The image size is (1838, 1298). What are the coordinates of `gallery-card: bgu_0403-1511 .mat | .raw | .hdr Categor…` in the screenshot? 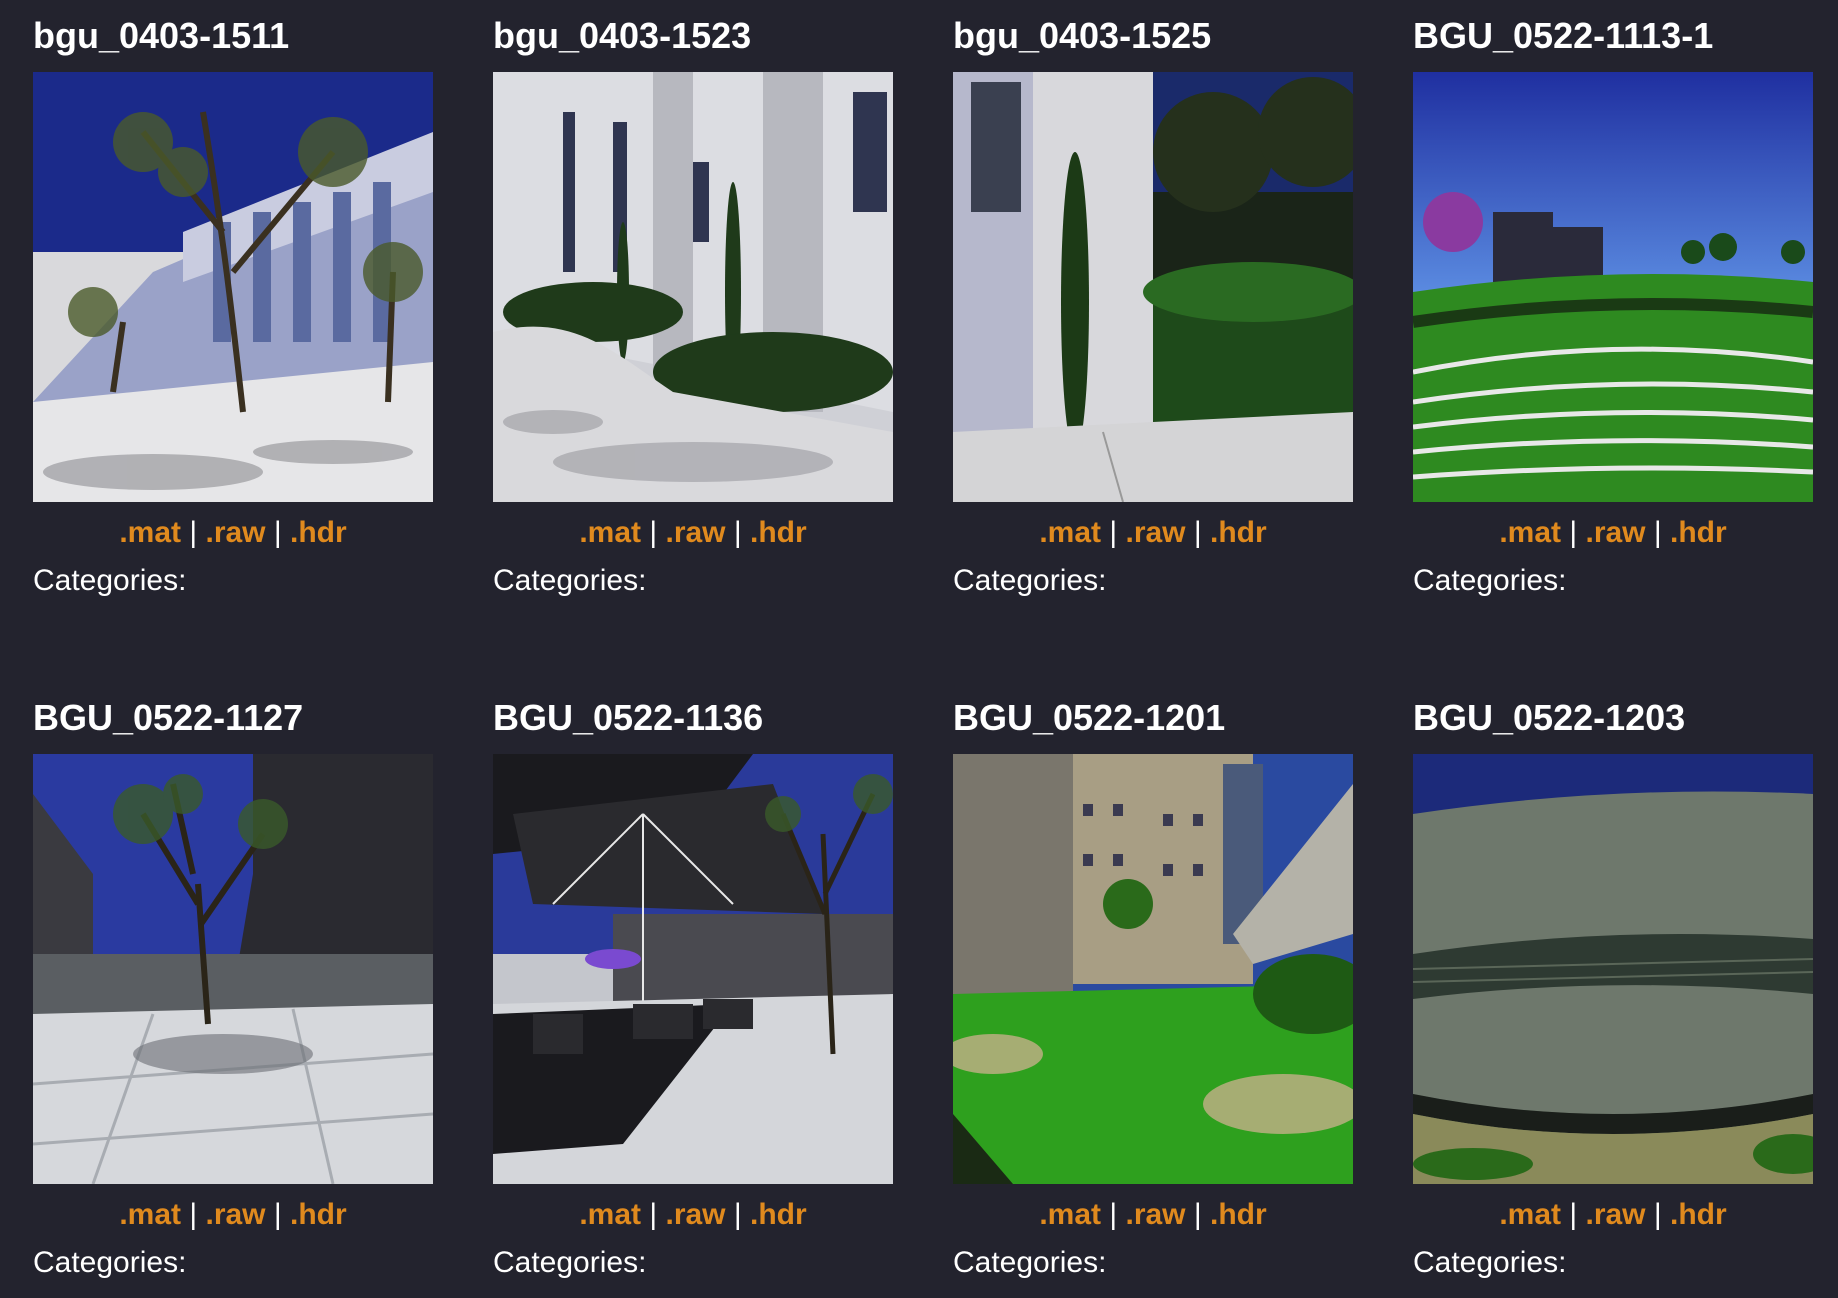 It's located at (233, 306).